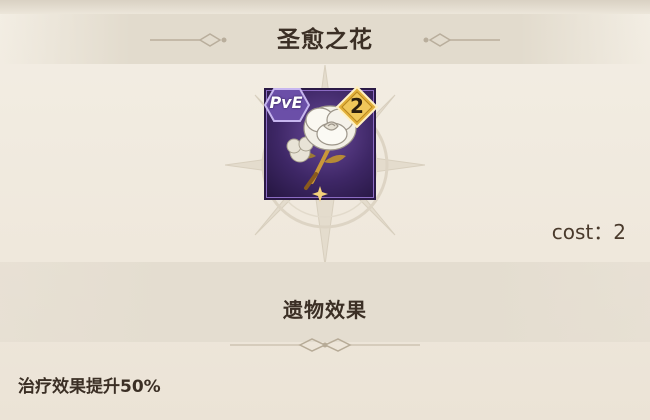 This screenshot has height=420, width=650. I want to click on pve-badge-label: PvE, so click(286, 102).